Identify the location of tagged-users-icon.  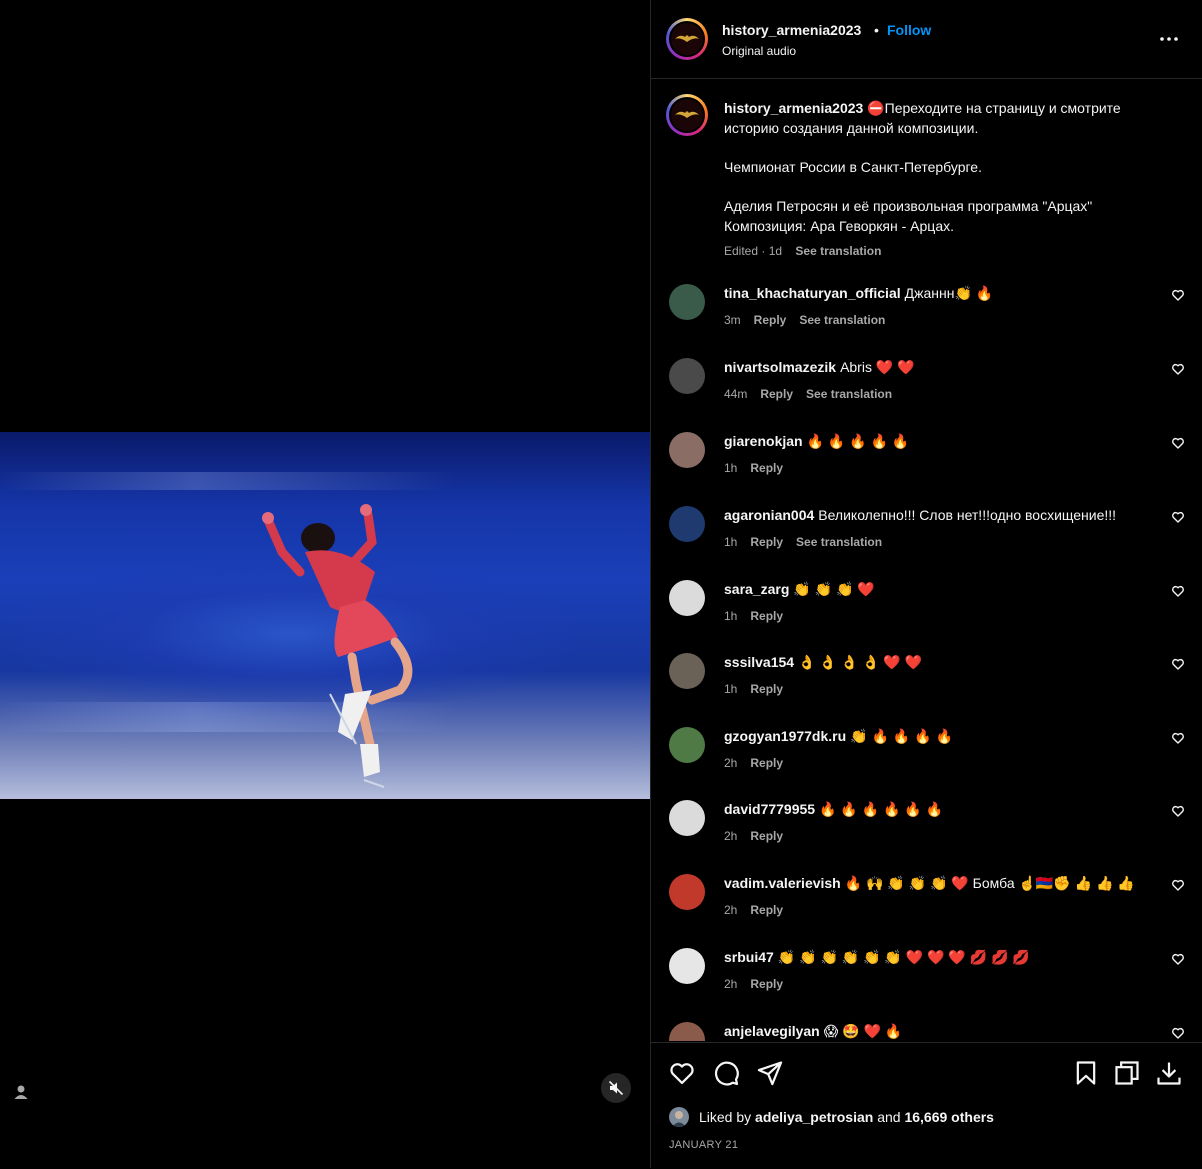
(21, 1092).